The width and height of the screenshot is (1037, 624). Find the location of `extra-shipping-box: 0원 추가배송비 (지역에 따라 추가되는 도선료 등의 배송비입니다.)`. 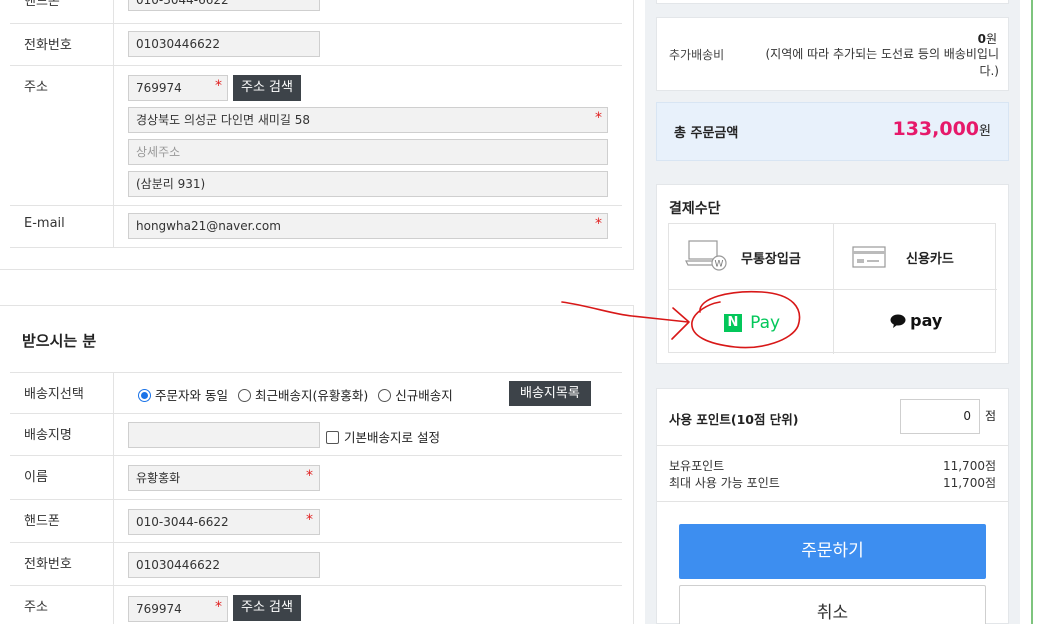

extra-shipping-box: 0원 추가배송비 (지역에 따라 추가되는 도선료 등의 배송비입니다.) is located at coordinates (832, 54).